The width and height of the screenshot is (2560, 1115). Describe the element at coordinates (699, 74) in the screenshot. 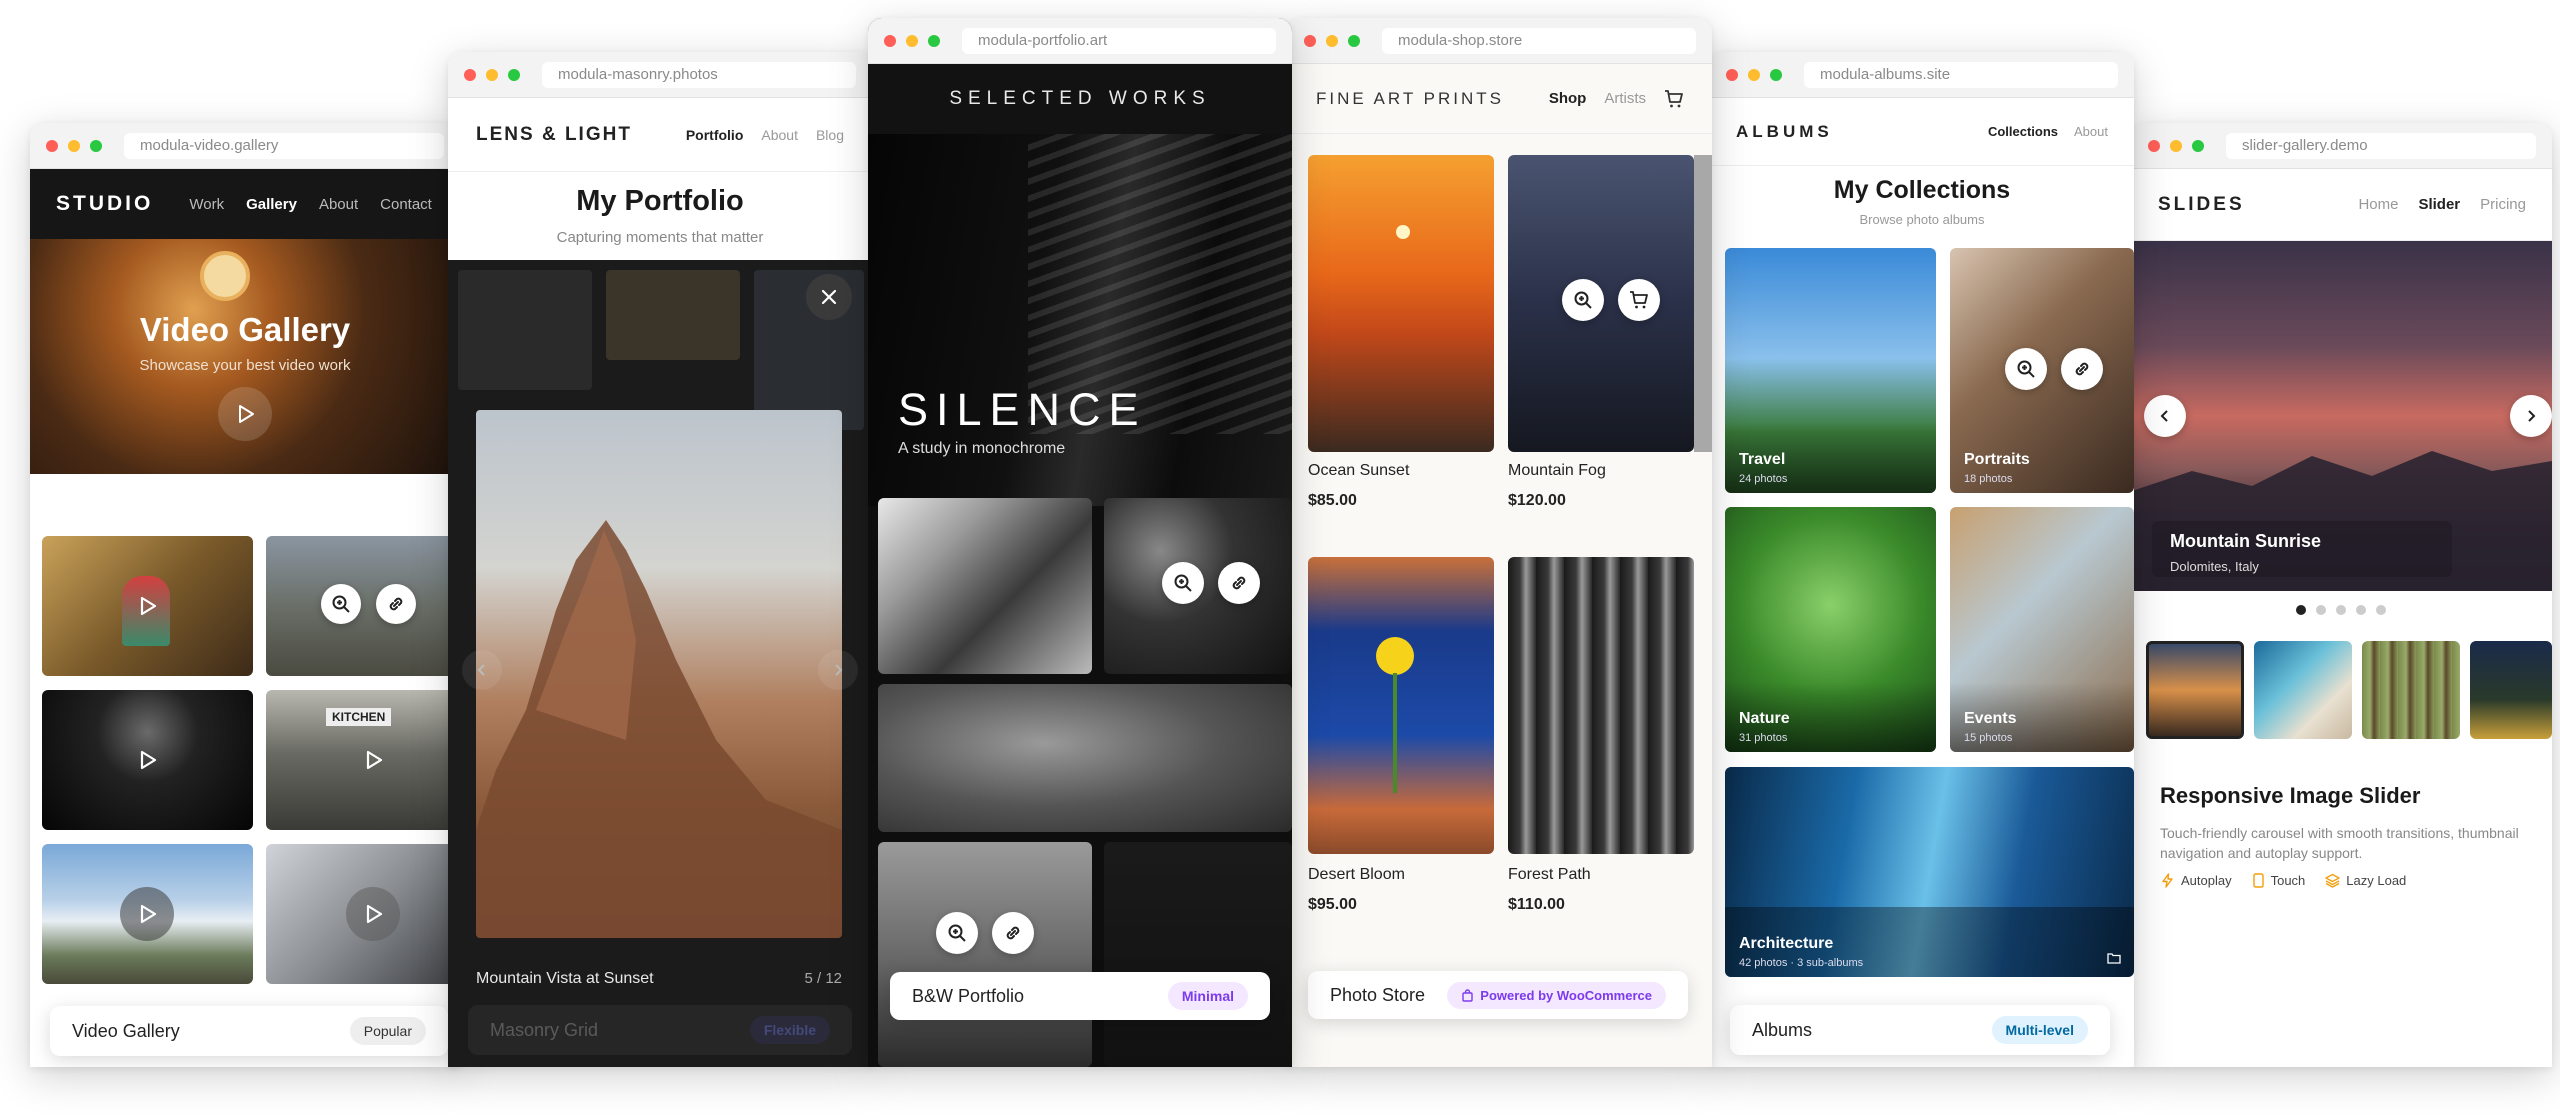

I see `address-bar: modula-masonry.photos` at that location.